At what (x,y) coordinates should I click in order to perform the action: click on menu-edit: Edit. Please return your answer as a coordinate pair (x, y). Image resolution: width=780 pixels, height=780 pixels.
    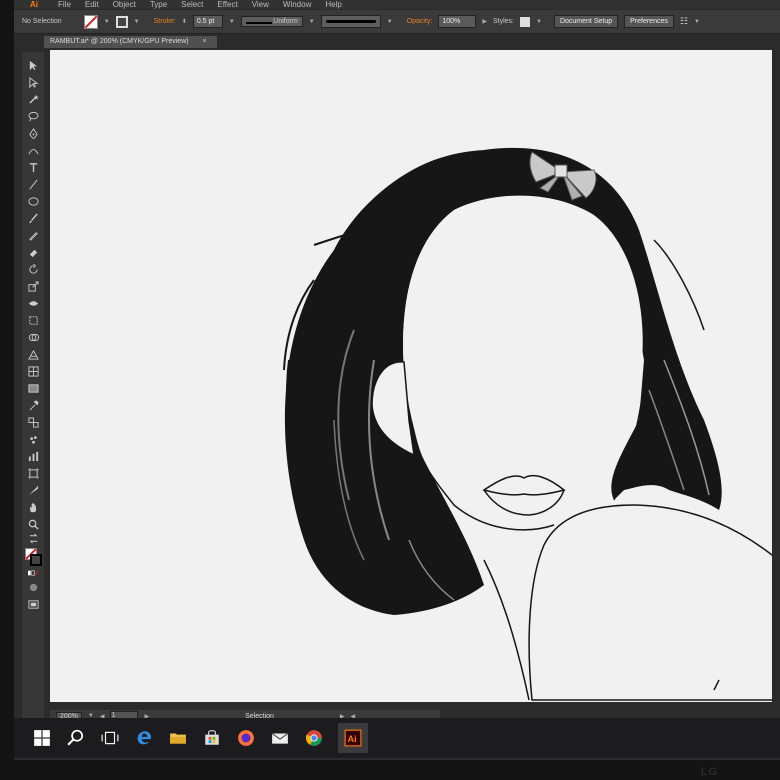
    Looking at the image, I should click on (92, 4).